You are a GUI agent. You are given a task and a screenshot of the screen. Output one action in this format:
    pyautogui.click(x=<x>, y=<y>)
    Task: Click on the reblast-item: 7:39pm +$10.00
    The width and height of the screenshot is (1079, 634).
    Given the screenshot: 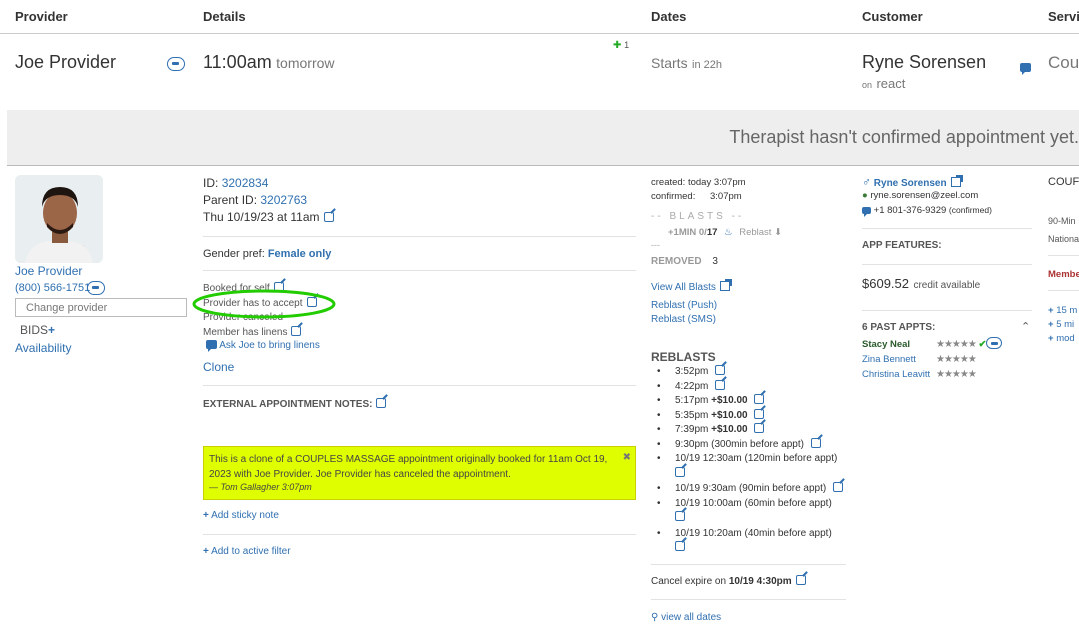 What is the action you would take?
    pyautogui.click(x=748, y=430)
    